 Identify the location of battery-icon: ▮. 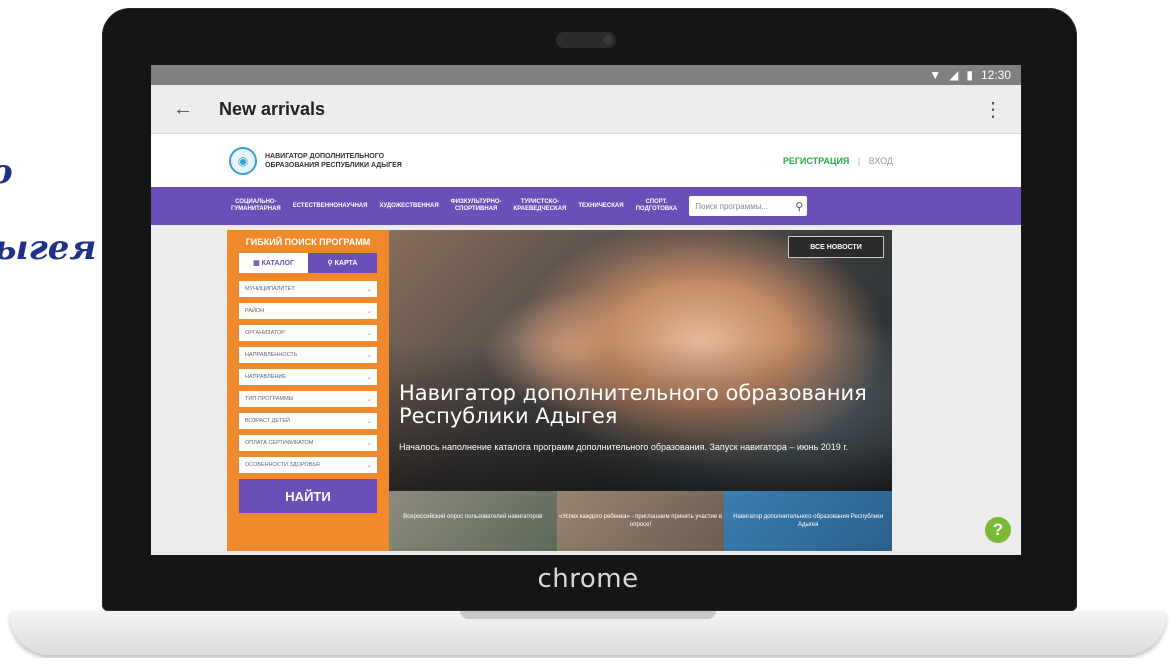
(969, 75).